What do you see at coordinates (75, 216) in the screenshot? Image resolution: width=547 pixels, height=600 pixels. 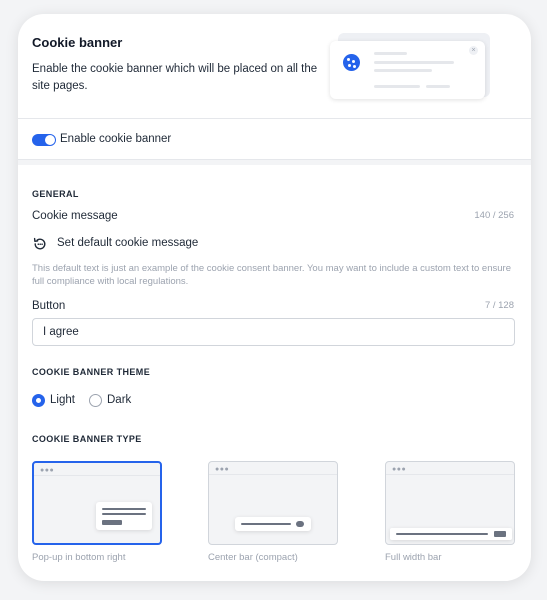 I see `cookie-message-label: Cookie message` at bounding box center [75, 216].